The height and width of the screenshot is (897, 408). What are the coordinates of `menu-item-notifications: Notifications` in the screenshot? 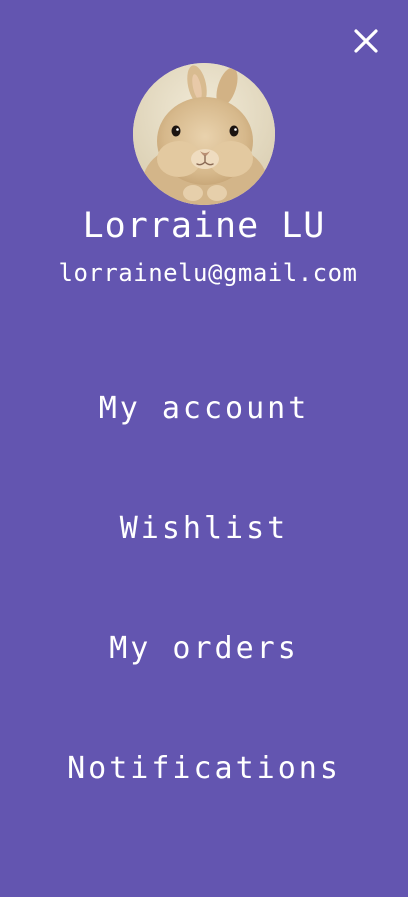 It's located at (204, 769).